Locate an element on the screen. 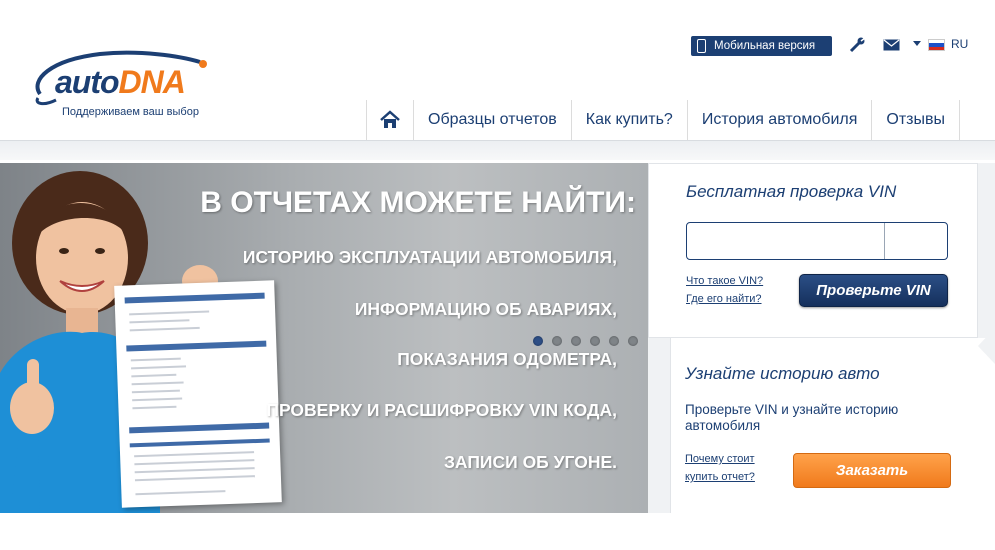  header-divider is located at coordinates (497, 150).